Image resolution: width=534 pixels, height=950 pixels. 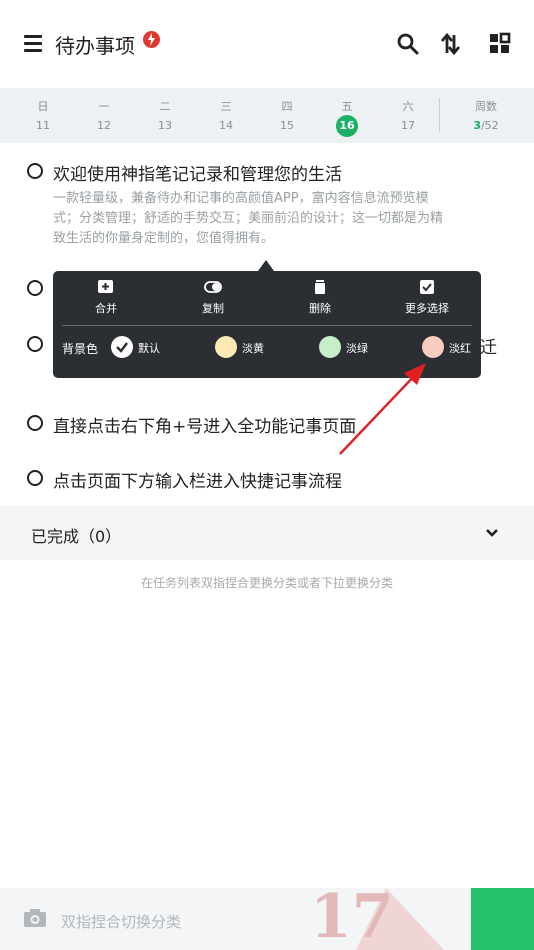 I want to click on week-total: /52, so click(x=489, y=125).